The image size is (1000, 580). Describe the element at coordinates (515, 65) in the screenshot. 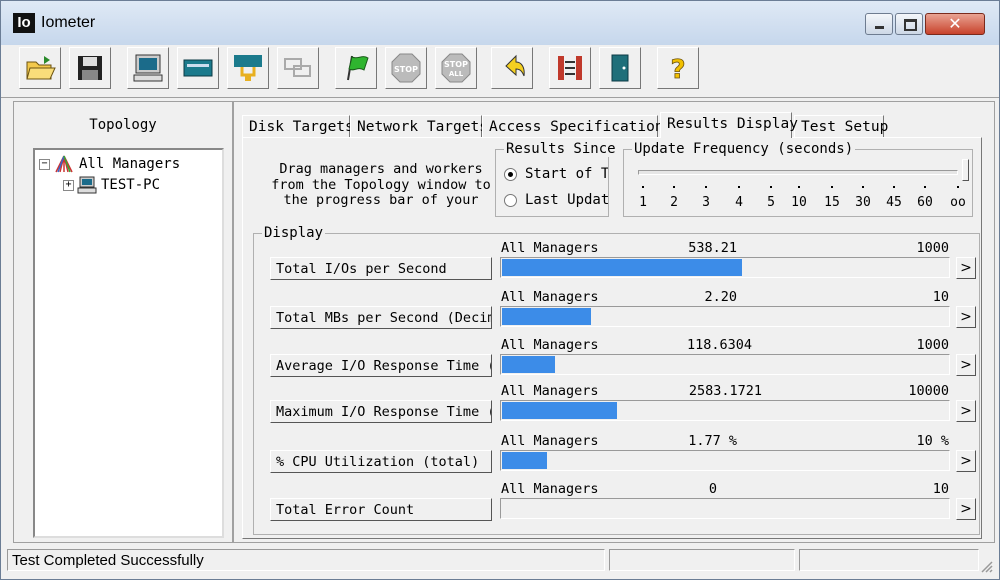

I see `reset-arrow-icon` at that location.